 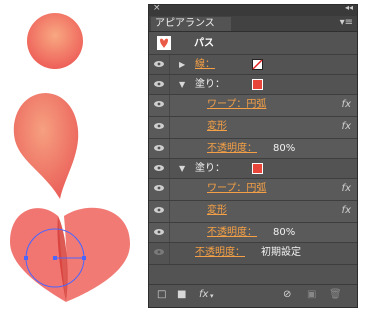 I want to click on fill-row-2: ▼ 塗り：, so click(x=253, y=169).